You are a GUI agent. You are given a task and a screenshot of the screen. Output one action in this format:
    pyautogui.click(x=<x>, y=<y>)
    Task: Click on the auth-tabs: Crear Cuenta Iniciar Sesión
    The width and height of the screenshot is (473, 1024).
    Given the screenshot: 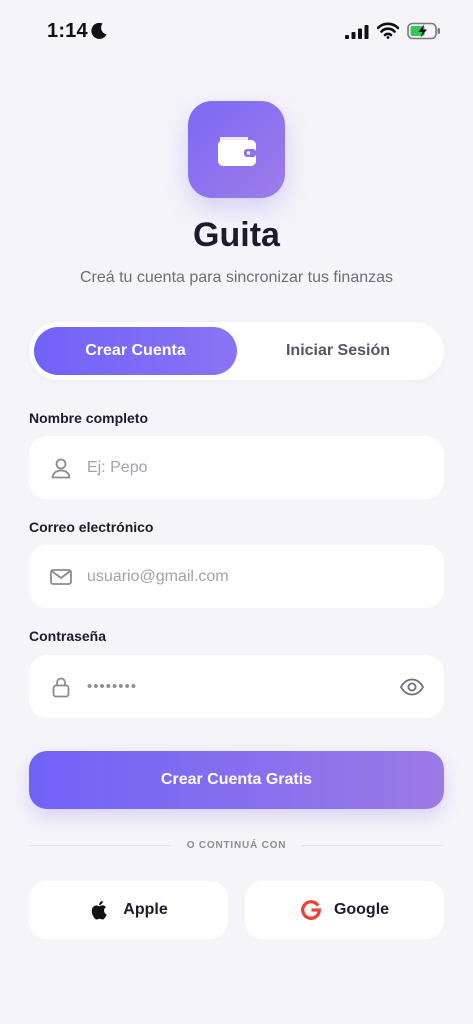 What is the action you would take?
    pyautogui.click(x=236, y=351)
    